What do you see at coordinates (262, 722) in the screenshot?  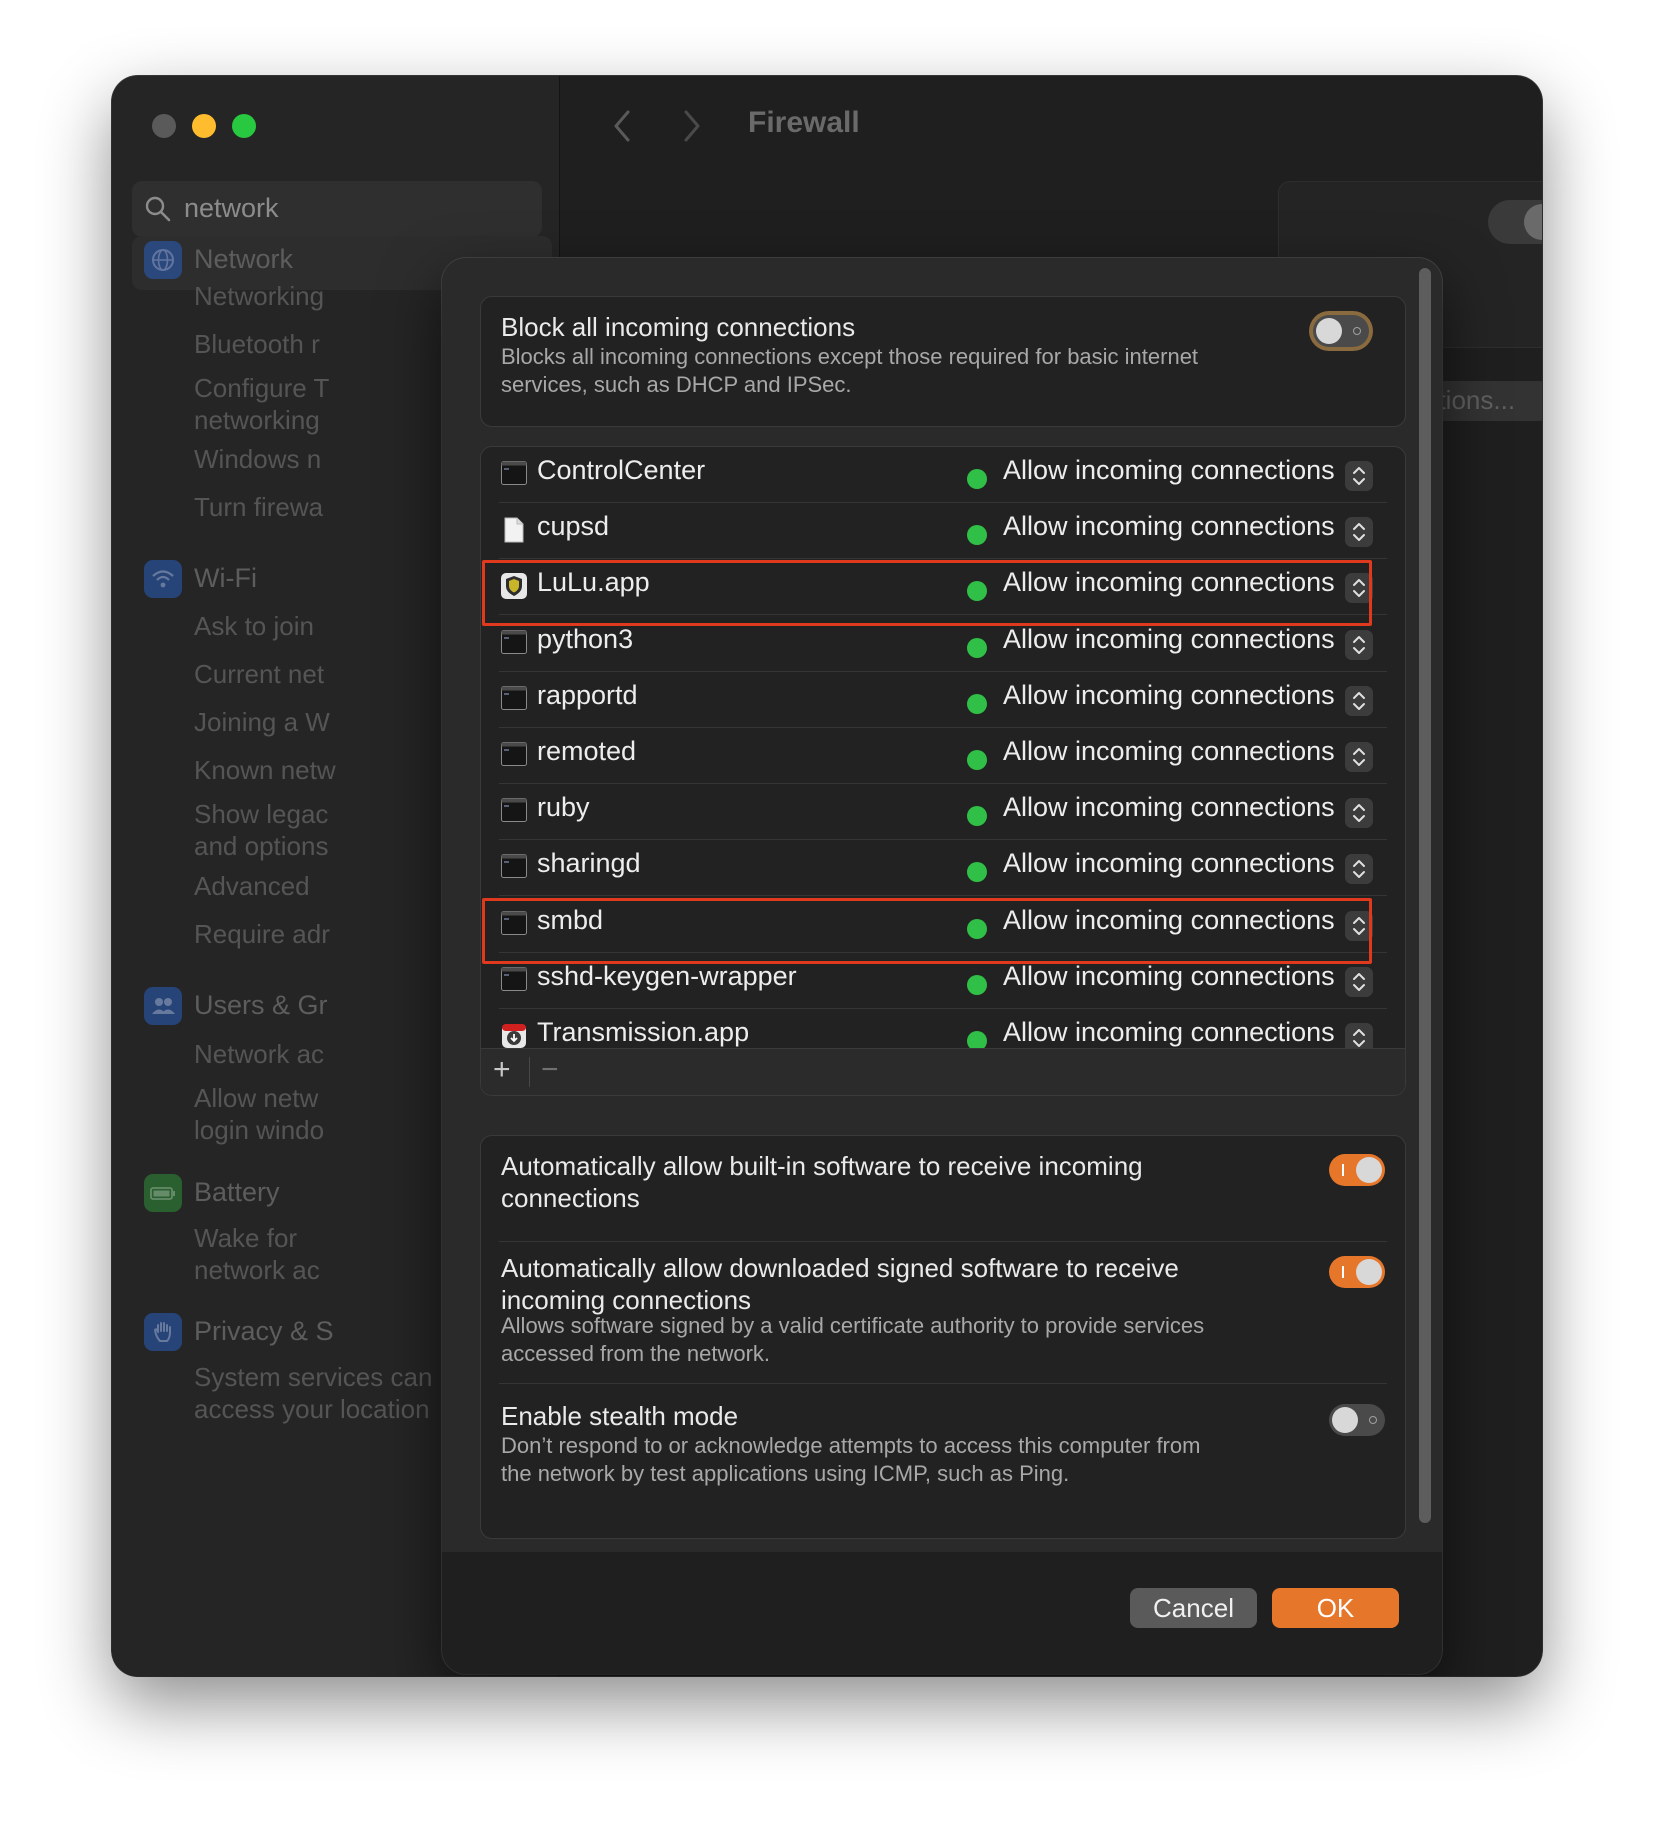 I see `sidebar-result-item: Joining a W` at bounding box center [262, 722].